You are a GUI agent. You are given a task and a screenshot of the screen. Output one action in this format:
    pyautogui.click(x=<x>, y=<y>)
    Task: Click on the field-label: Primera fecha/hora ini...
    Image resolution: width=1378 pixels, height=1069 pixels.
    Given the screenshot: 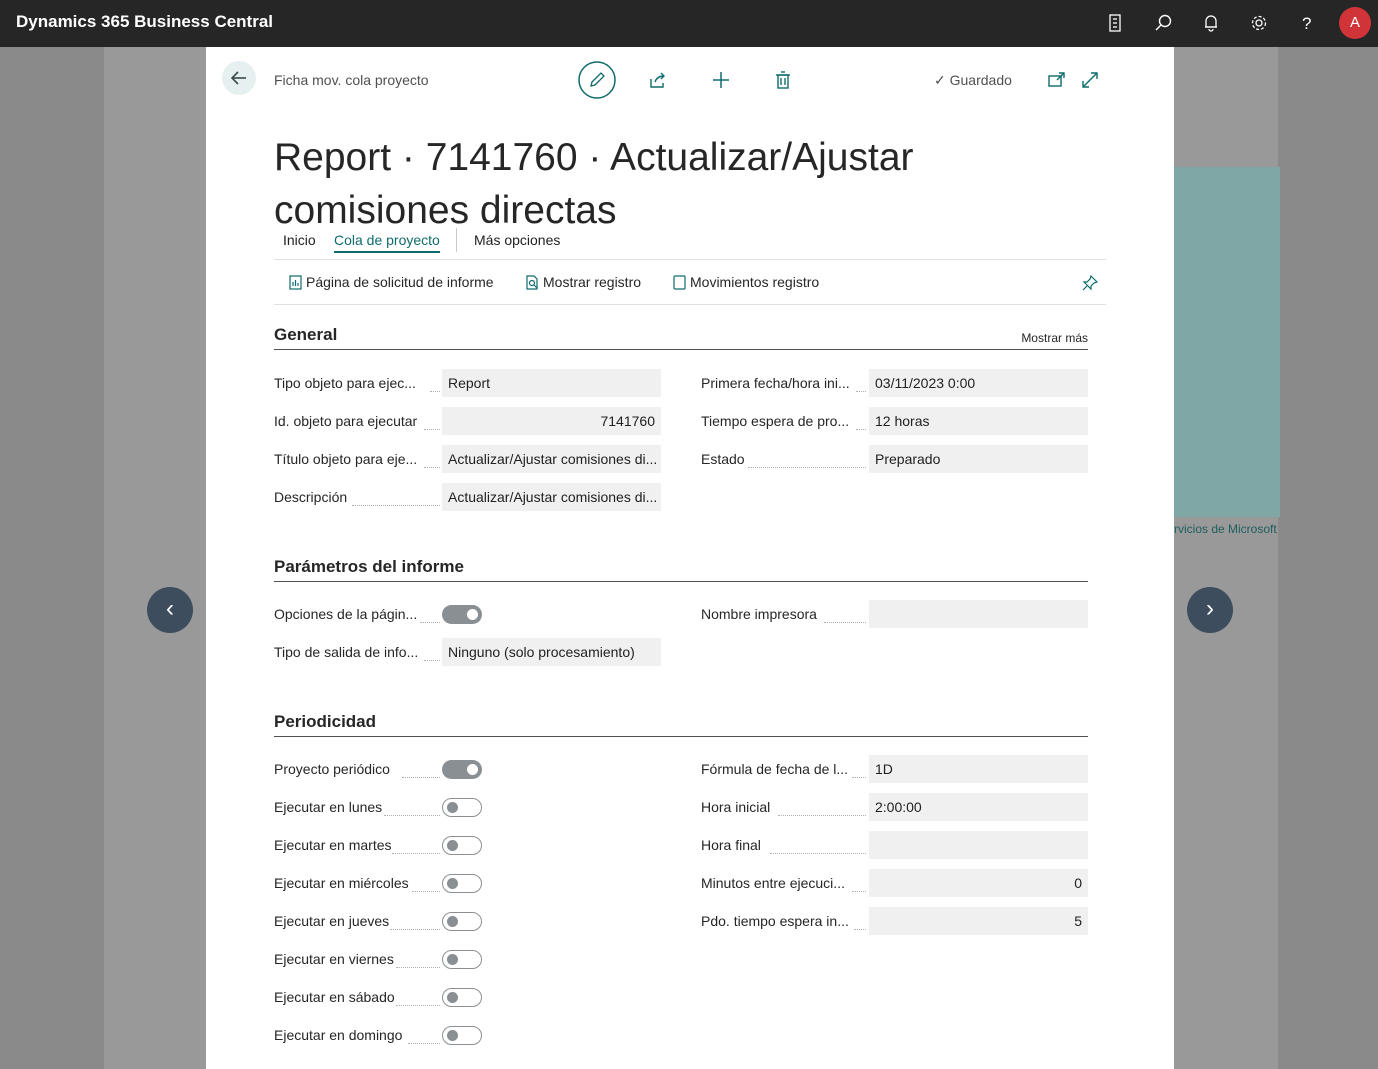 What is the action you would take?
    pyautogui.click(x=775, y=383)
    